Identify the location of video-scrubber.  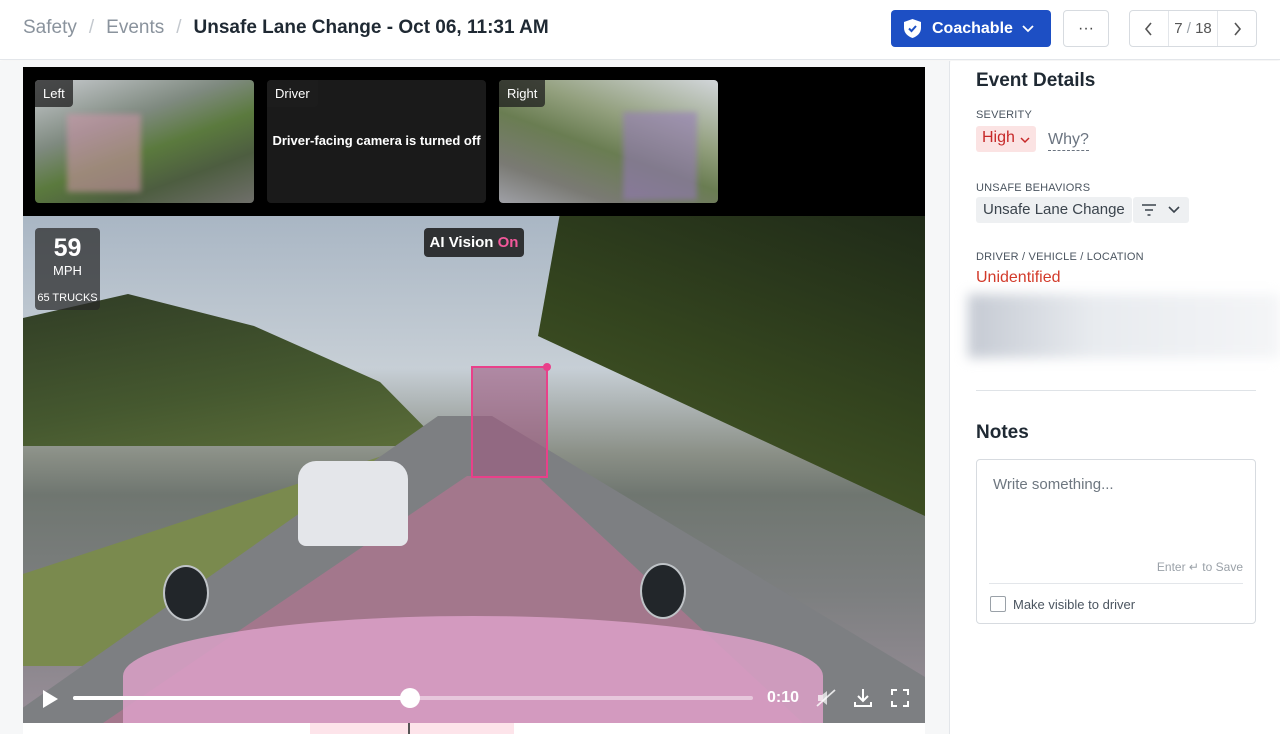
(413, 698).